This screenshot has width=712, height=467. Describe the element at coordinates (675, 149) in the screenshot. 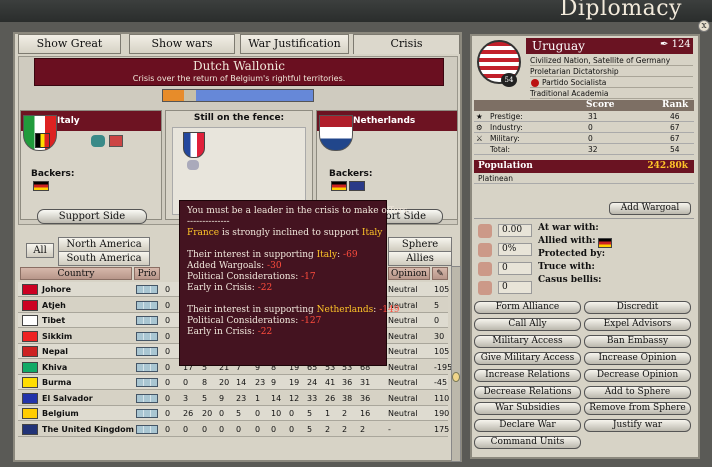

I see `stat-rank: 54` at that location.